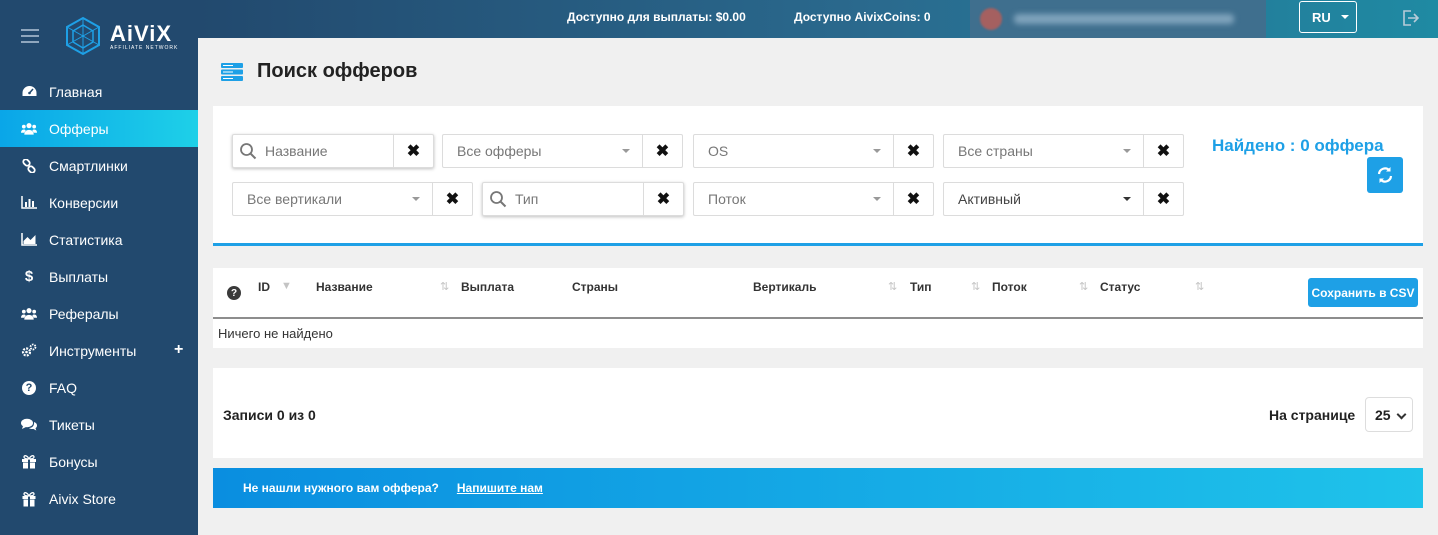 The image size is (1438, 535). I want to click on type-search-placeholder: Тип, so click(527, 199).